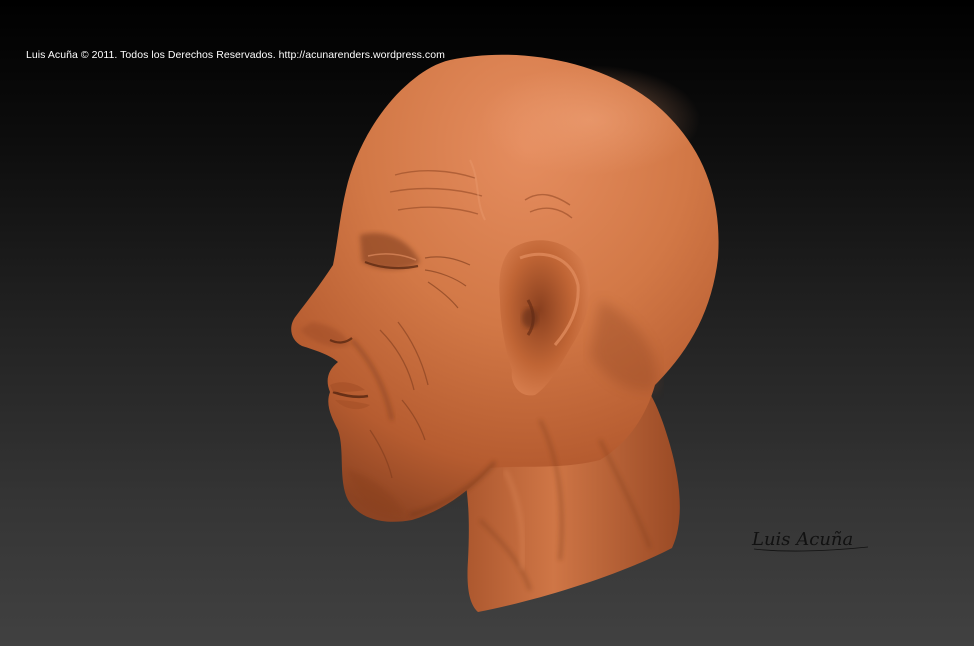  What do you see at coordinates (802, 539) in the screenshot?
I see `signature-text: Luis Acuña` at bounding box center [802, 539].